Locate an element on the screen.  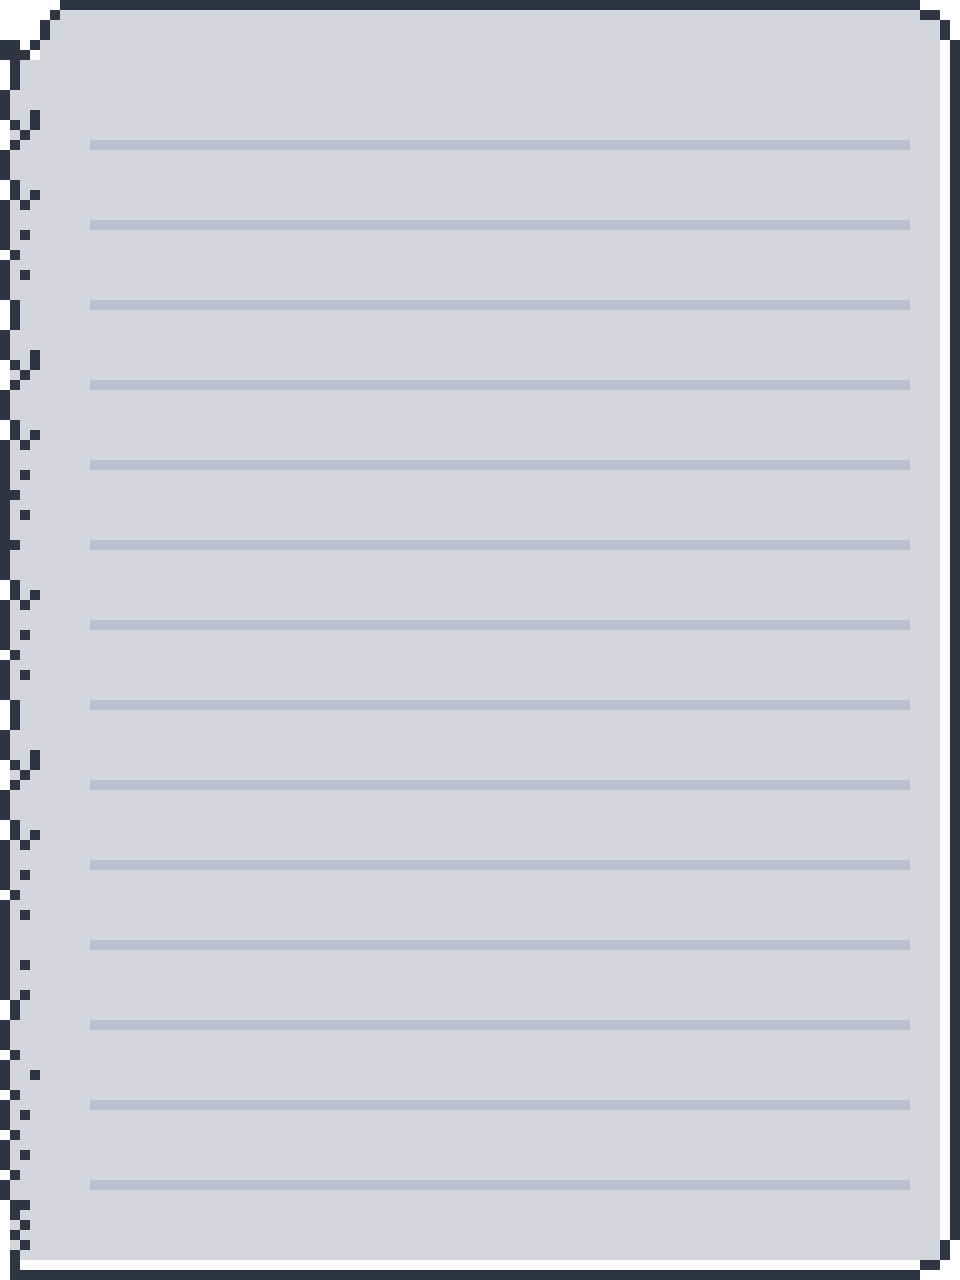
outline-top is located at coordinates (490, 5).